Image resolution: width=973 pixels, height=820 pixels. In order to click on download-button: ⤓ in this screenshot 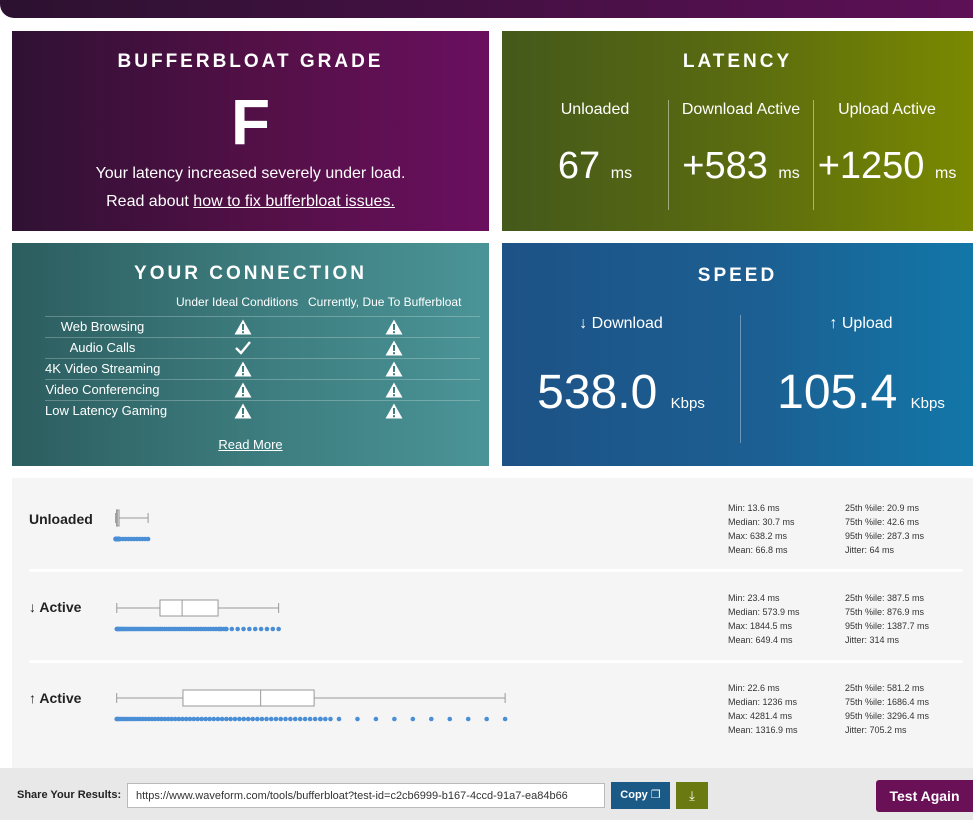, I will do `click(692, 795)`.